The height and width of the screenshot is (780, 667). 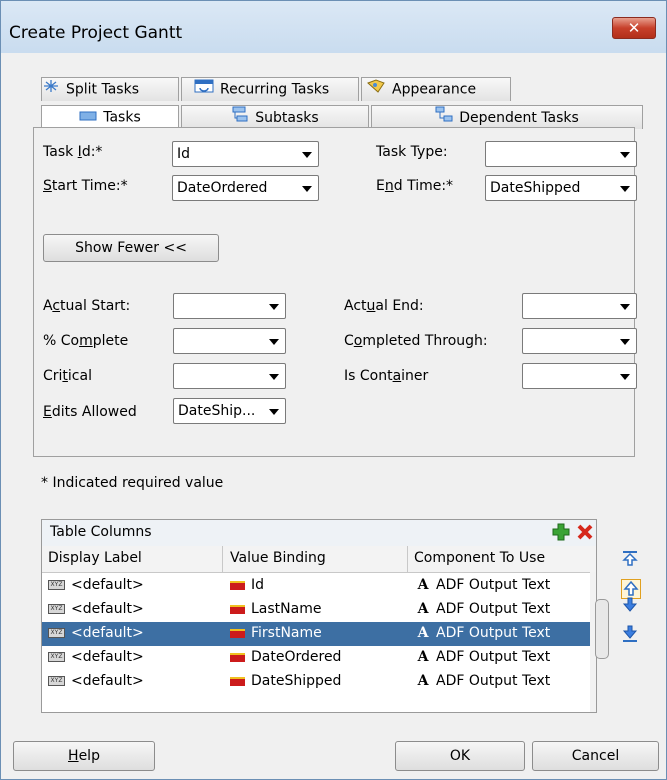 What do you see at coordinates (204, 89) in the screenshot?
I see `recurring-icon` at bounding box center [204, 89].